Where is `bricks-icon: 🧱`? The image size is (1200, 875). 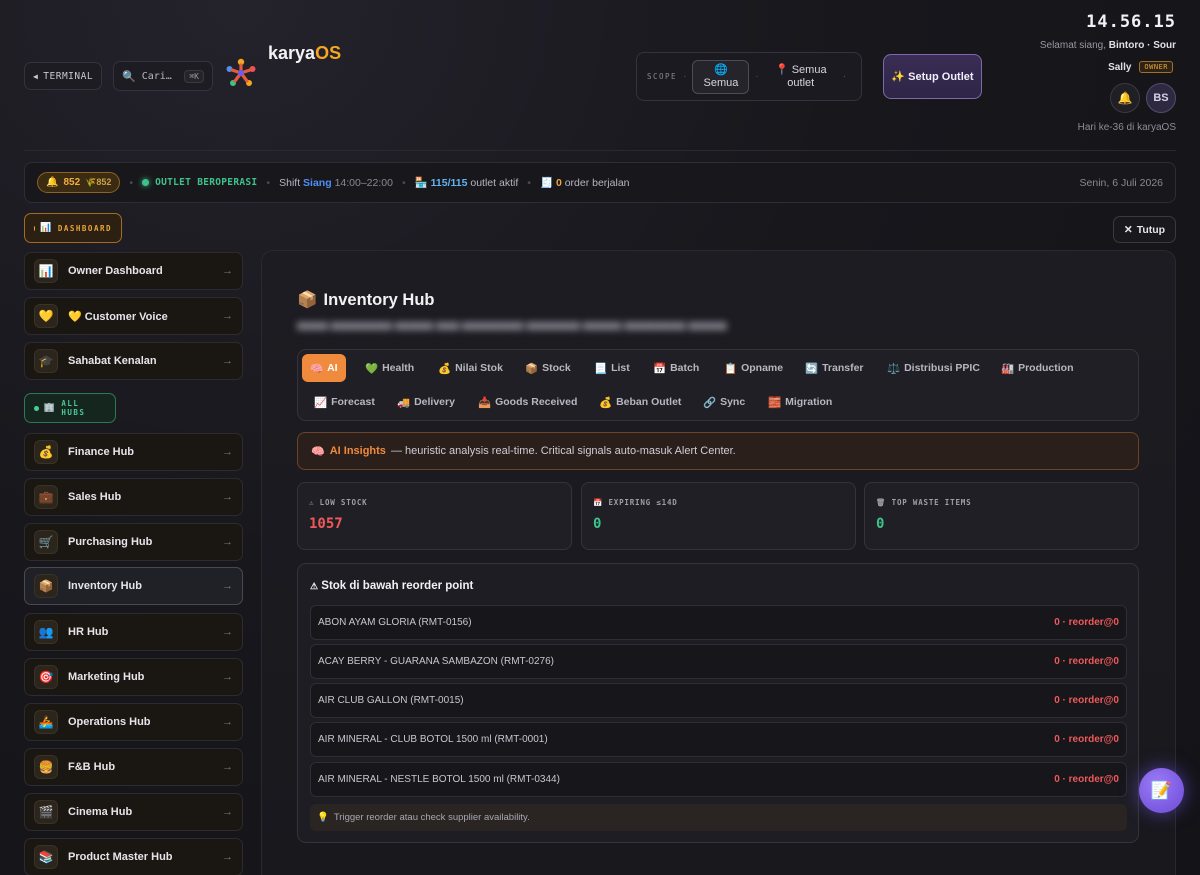 bricks-icon: 🧱 is located at coordinates (775, 402).